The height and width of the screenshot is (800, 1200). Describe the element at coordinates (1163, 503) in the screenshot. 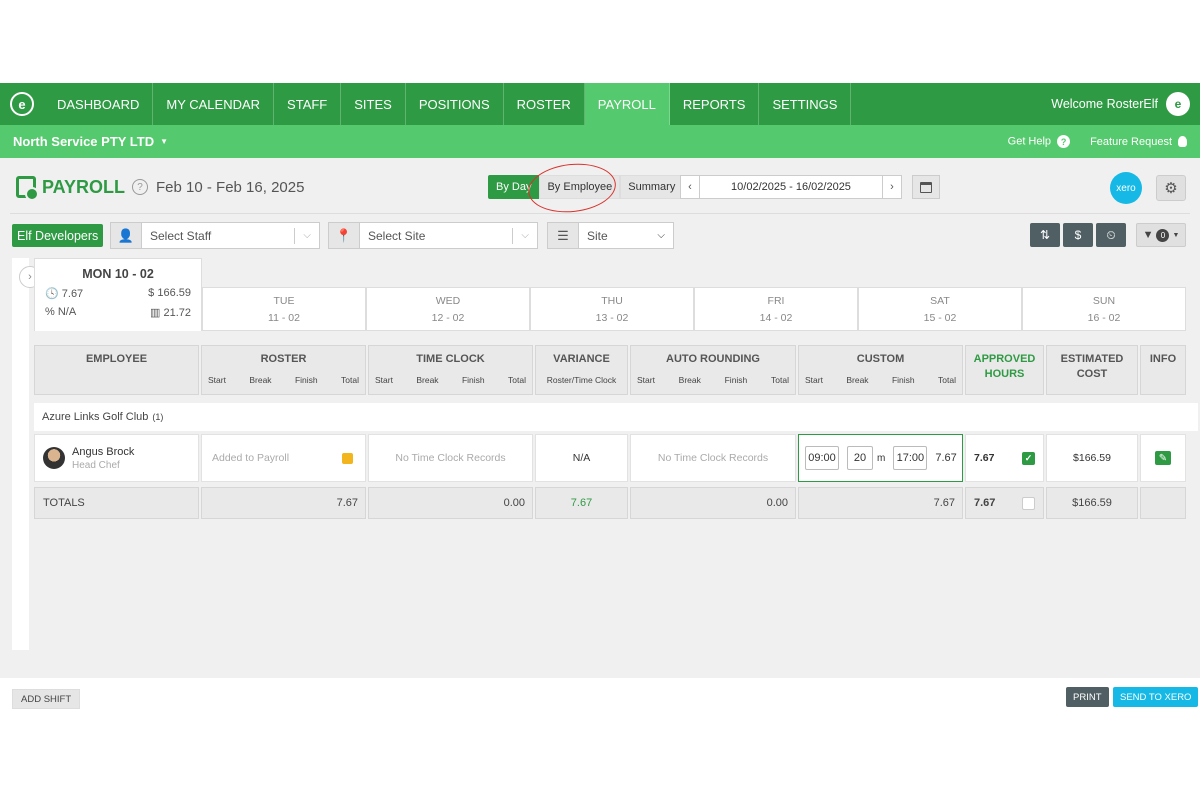

I see `total-info` at that location.